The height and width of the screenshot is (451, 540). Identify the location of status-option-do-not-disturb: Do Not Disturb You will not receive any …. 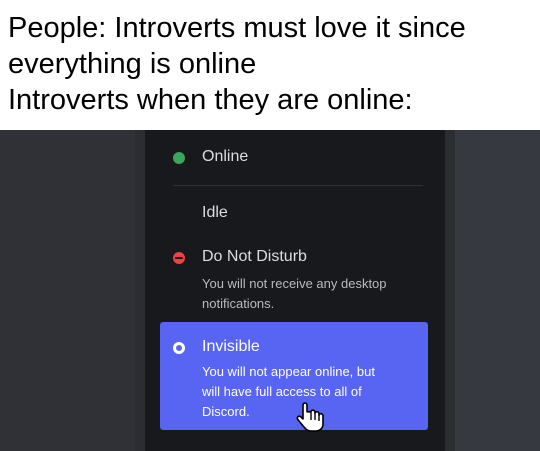
(294, 283).